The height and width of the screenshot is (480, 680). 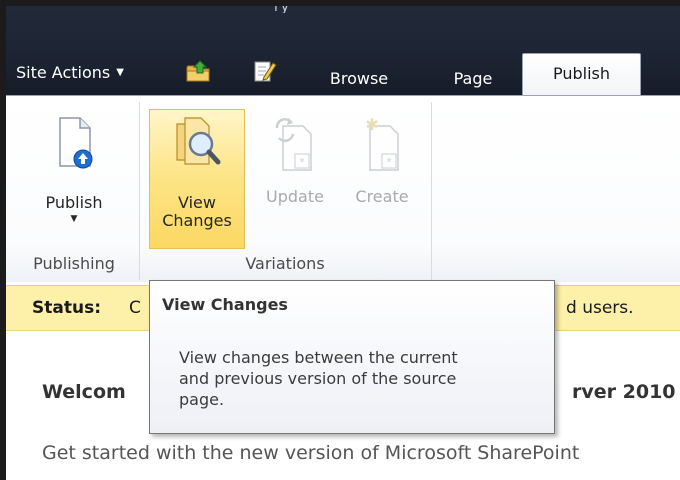 I want to click on create-button: * ✱ Create, so click(x=382, y=170).